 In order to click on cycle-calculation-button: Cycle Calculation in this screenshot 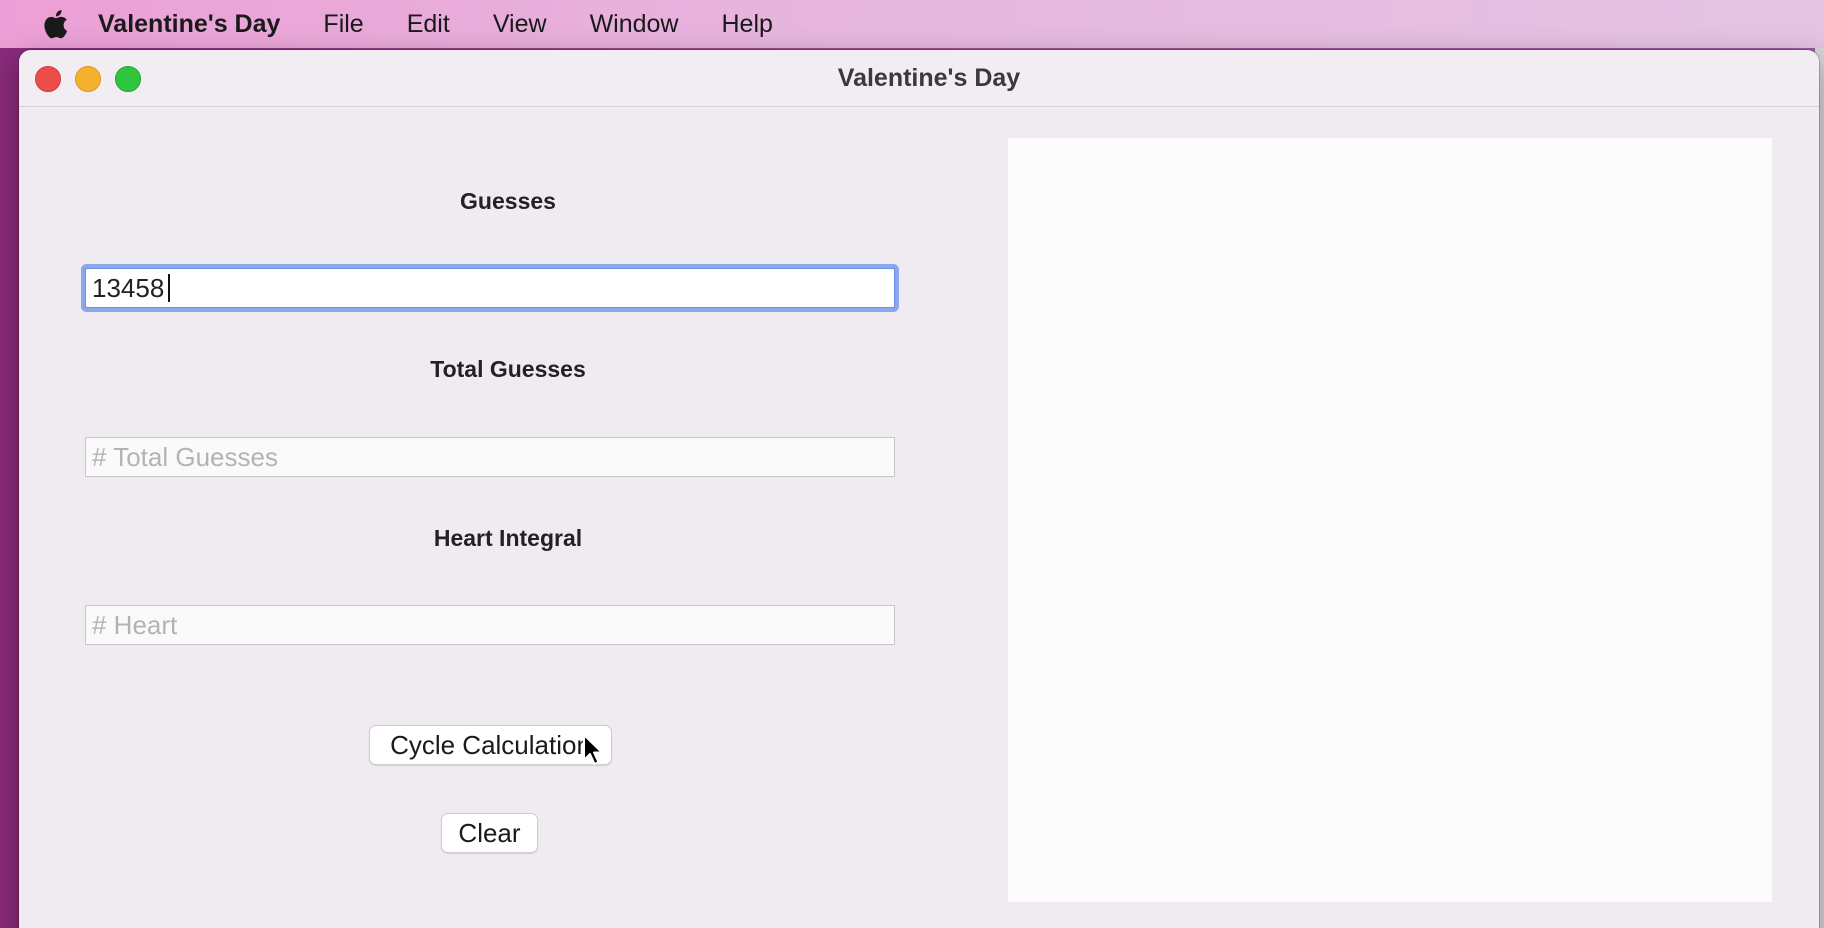, I will do `click(490, 745)`.